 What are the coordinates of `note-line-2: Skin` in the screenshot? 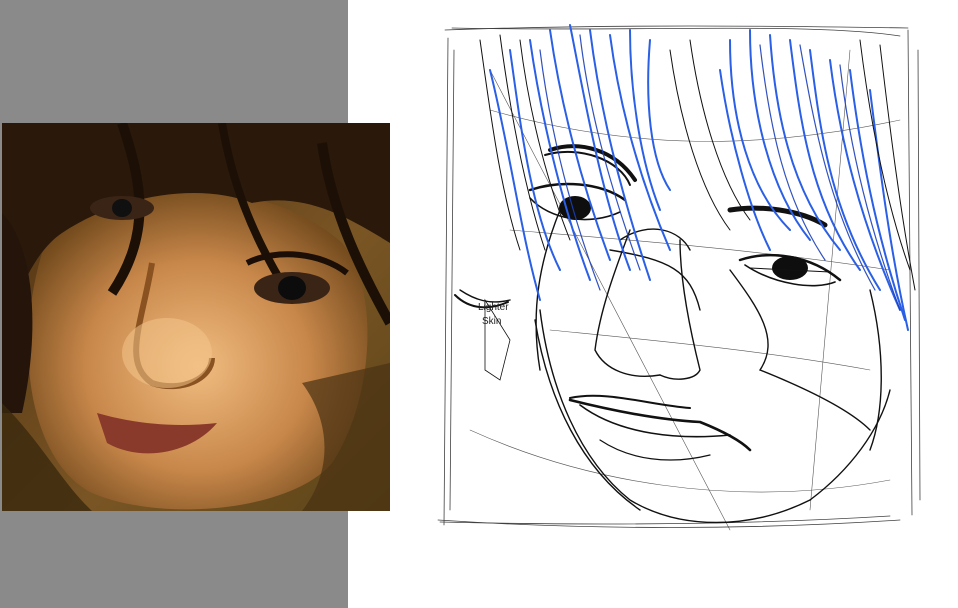 It's located at (491, 321).